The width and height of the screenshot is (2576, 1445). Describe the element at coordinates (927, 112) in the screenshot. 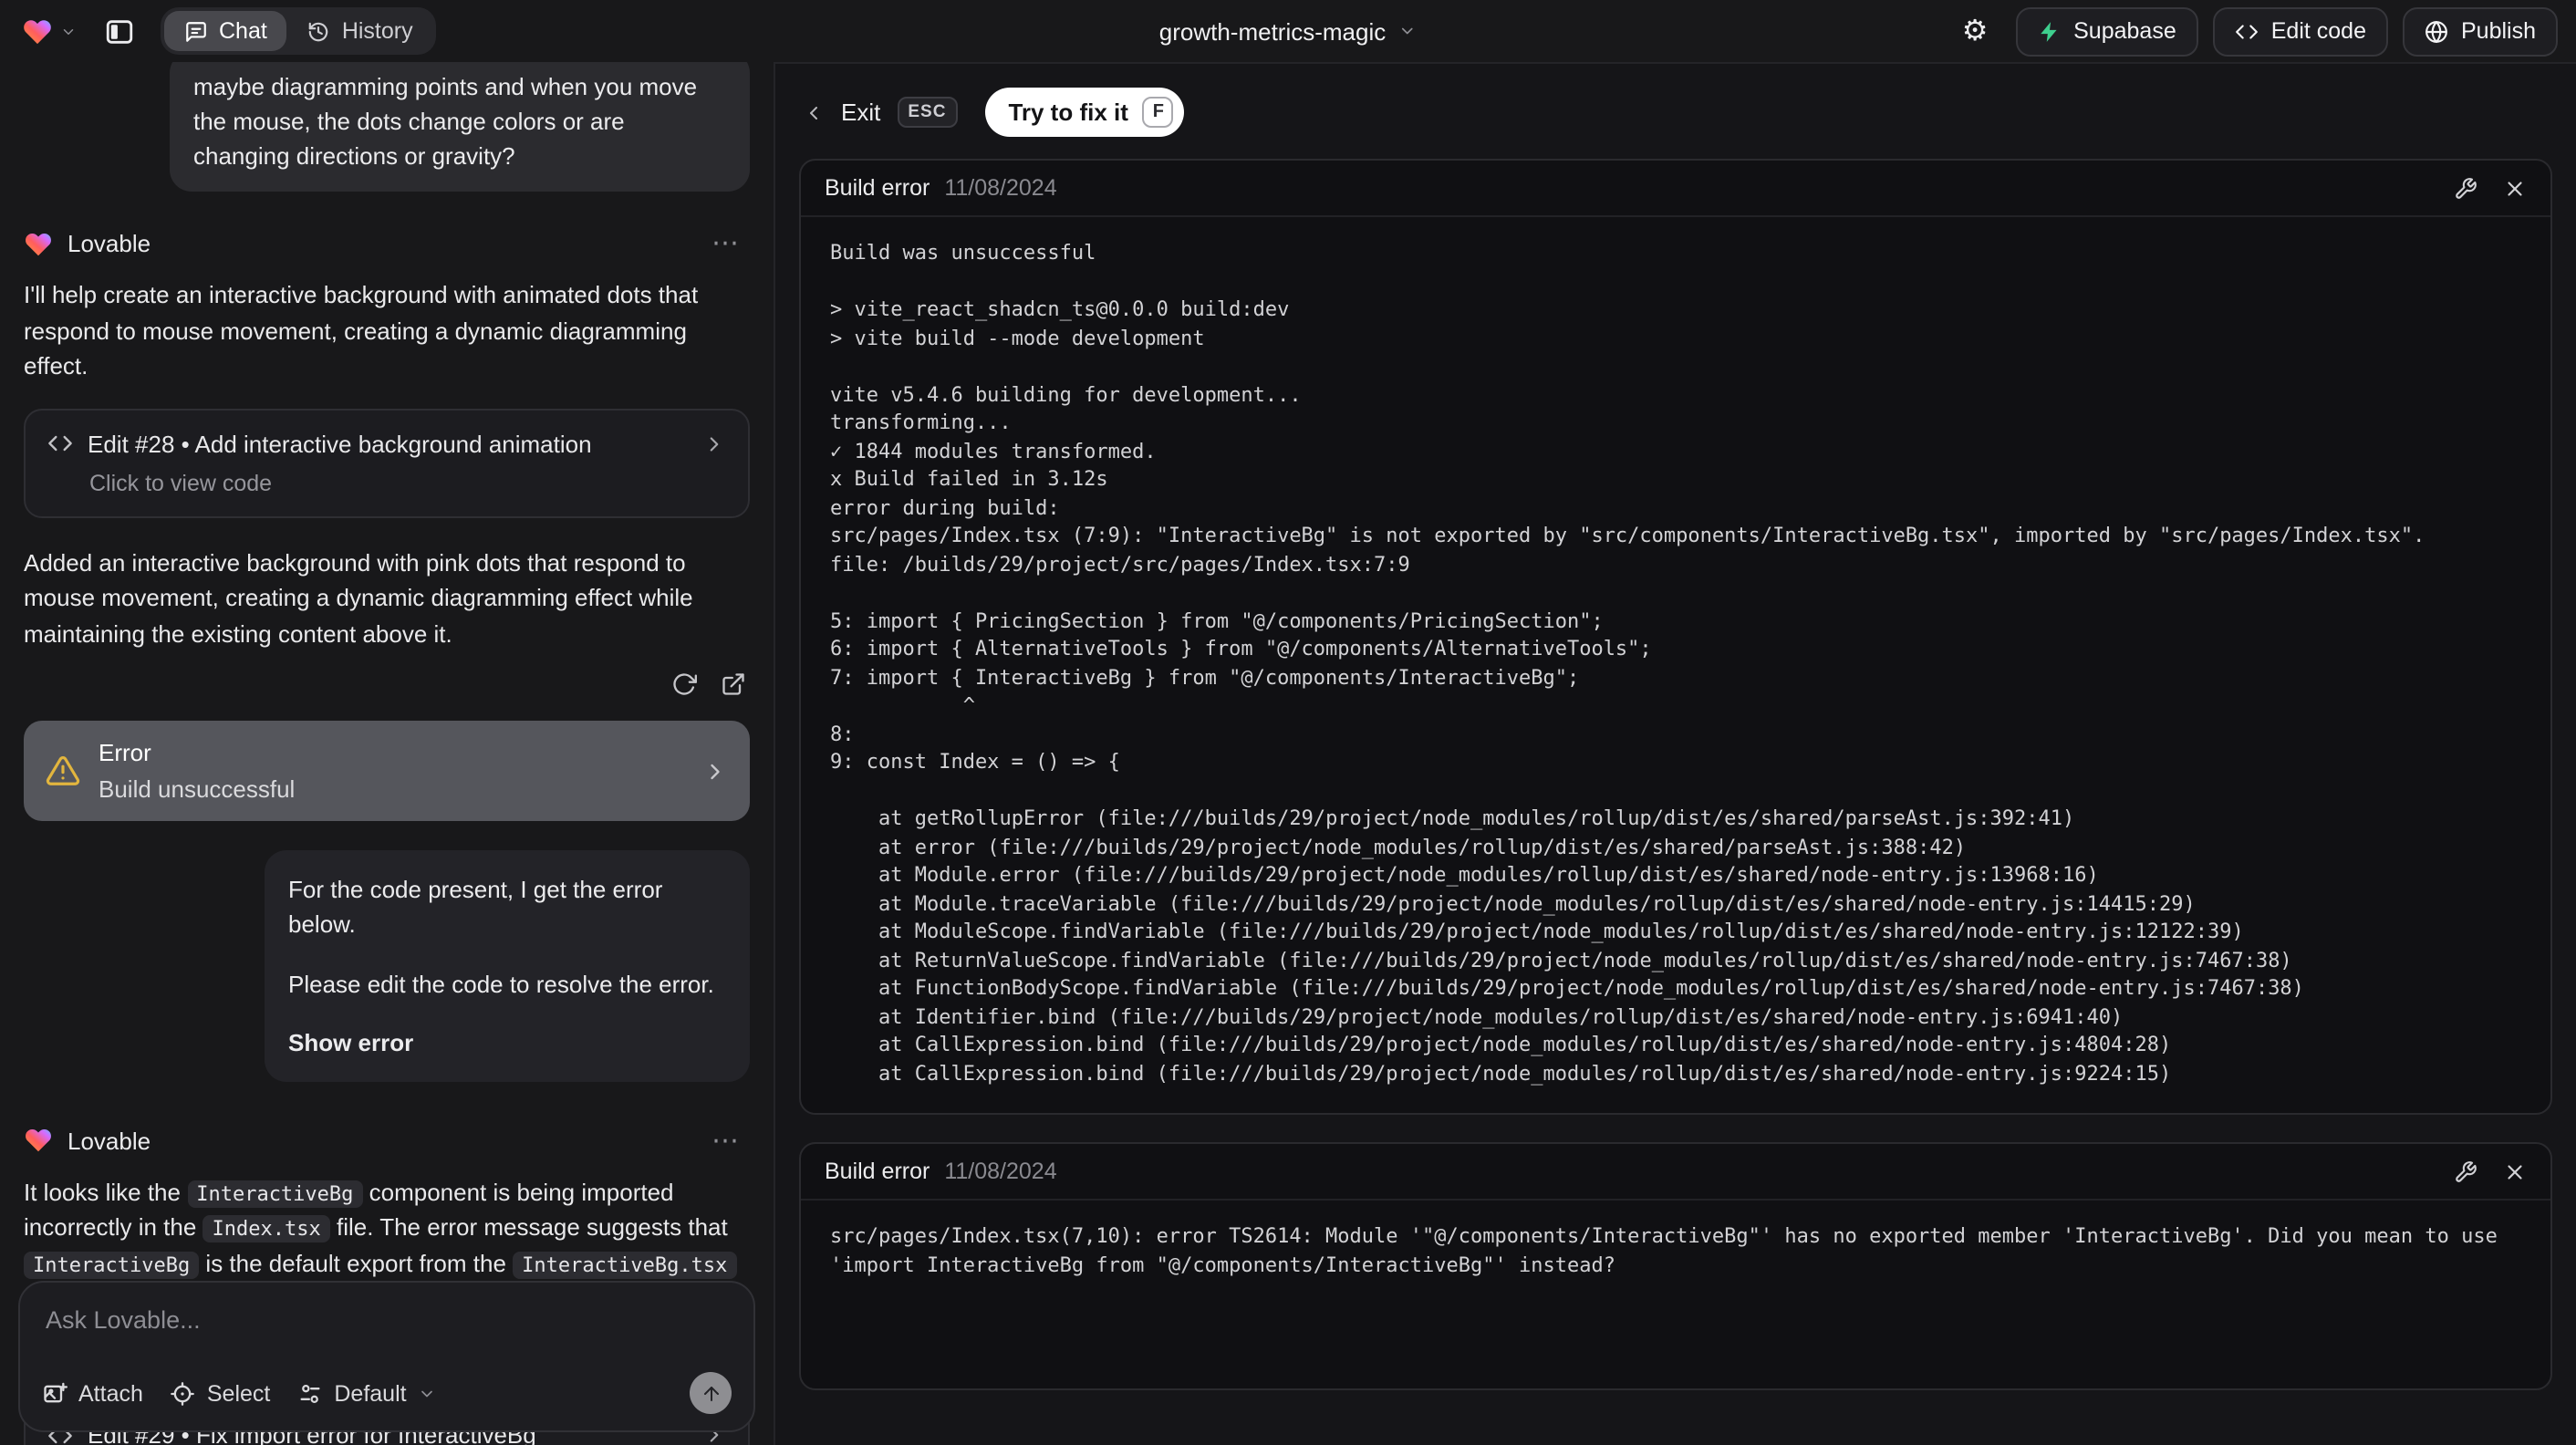

I see `esc-key-badge: ESC` at that location.